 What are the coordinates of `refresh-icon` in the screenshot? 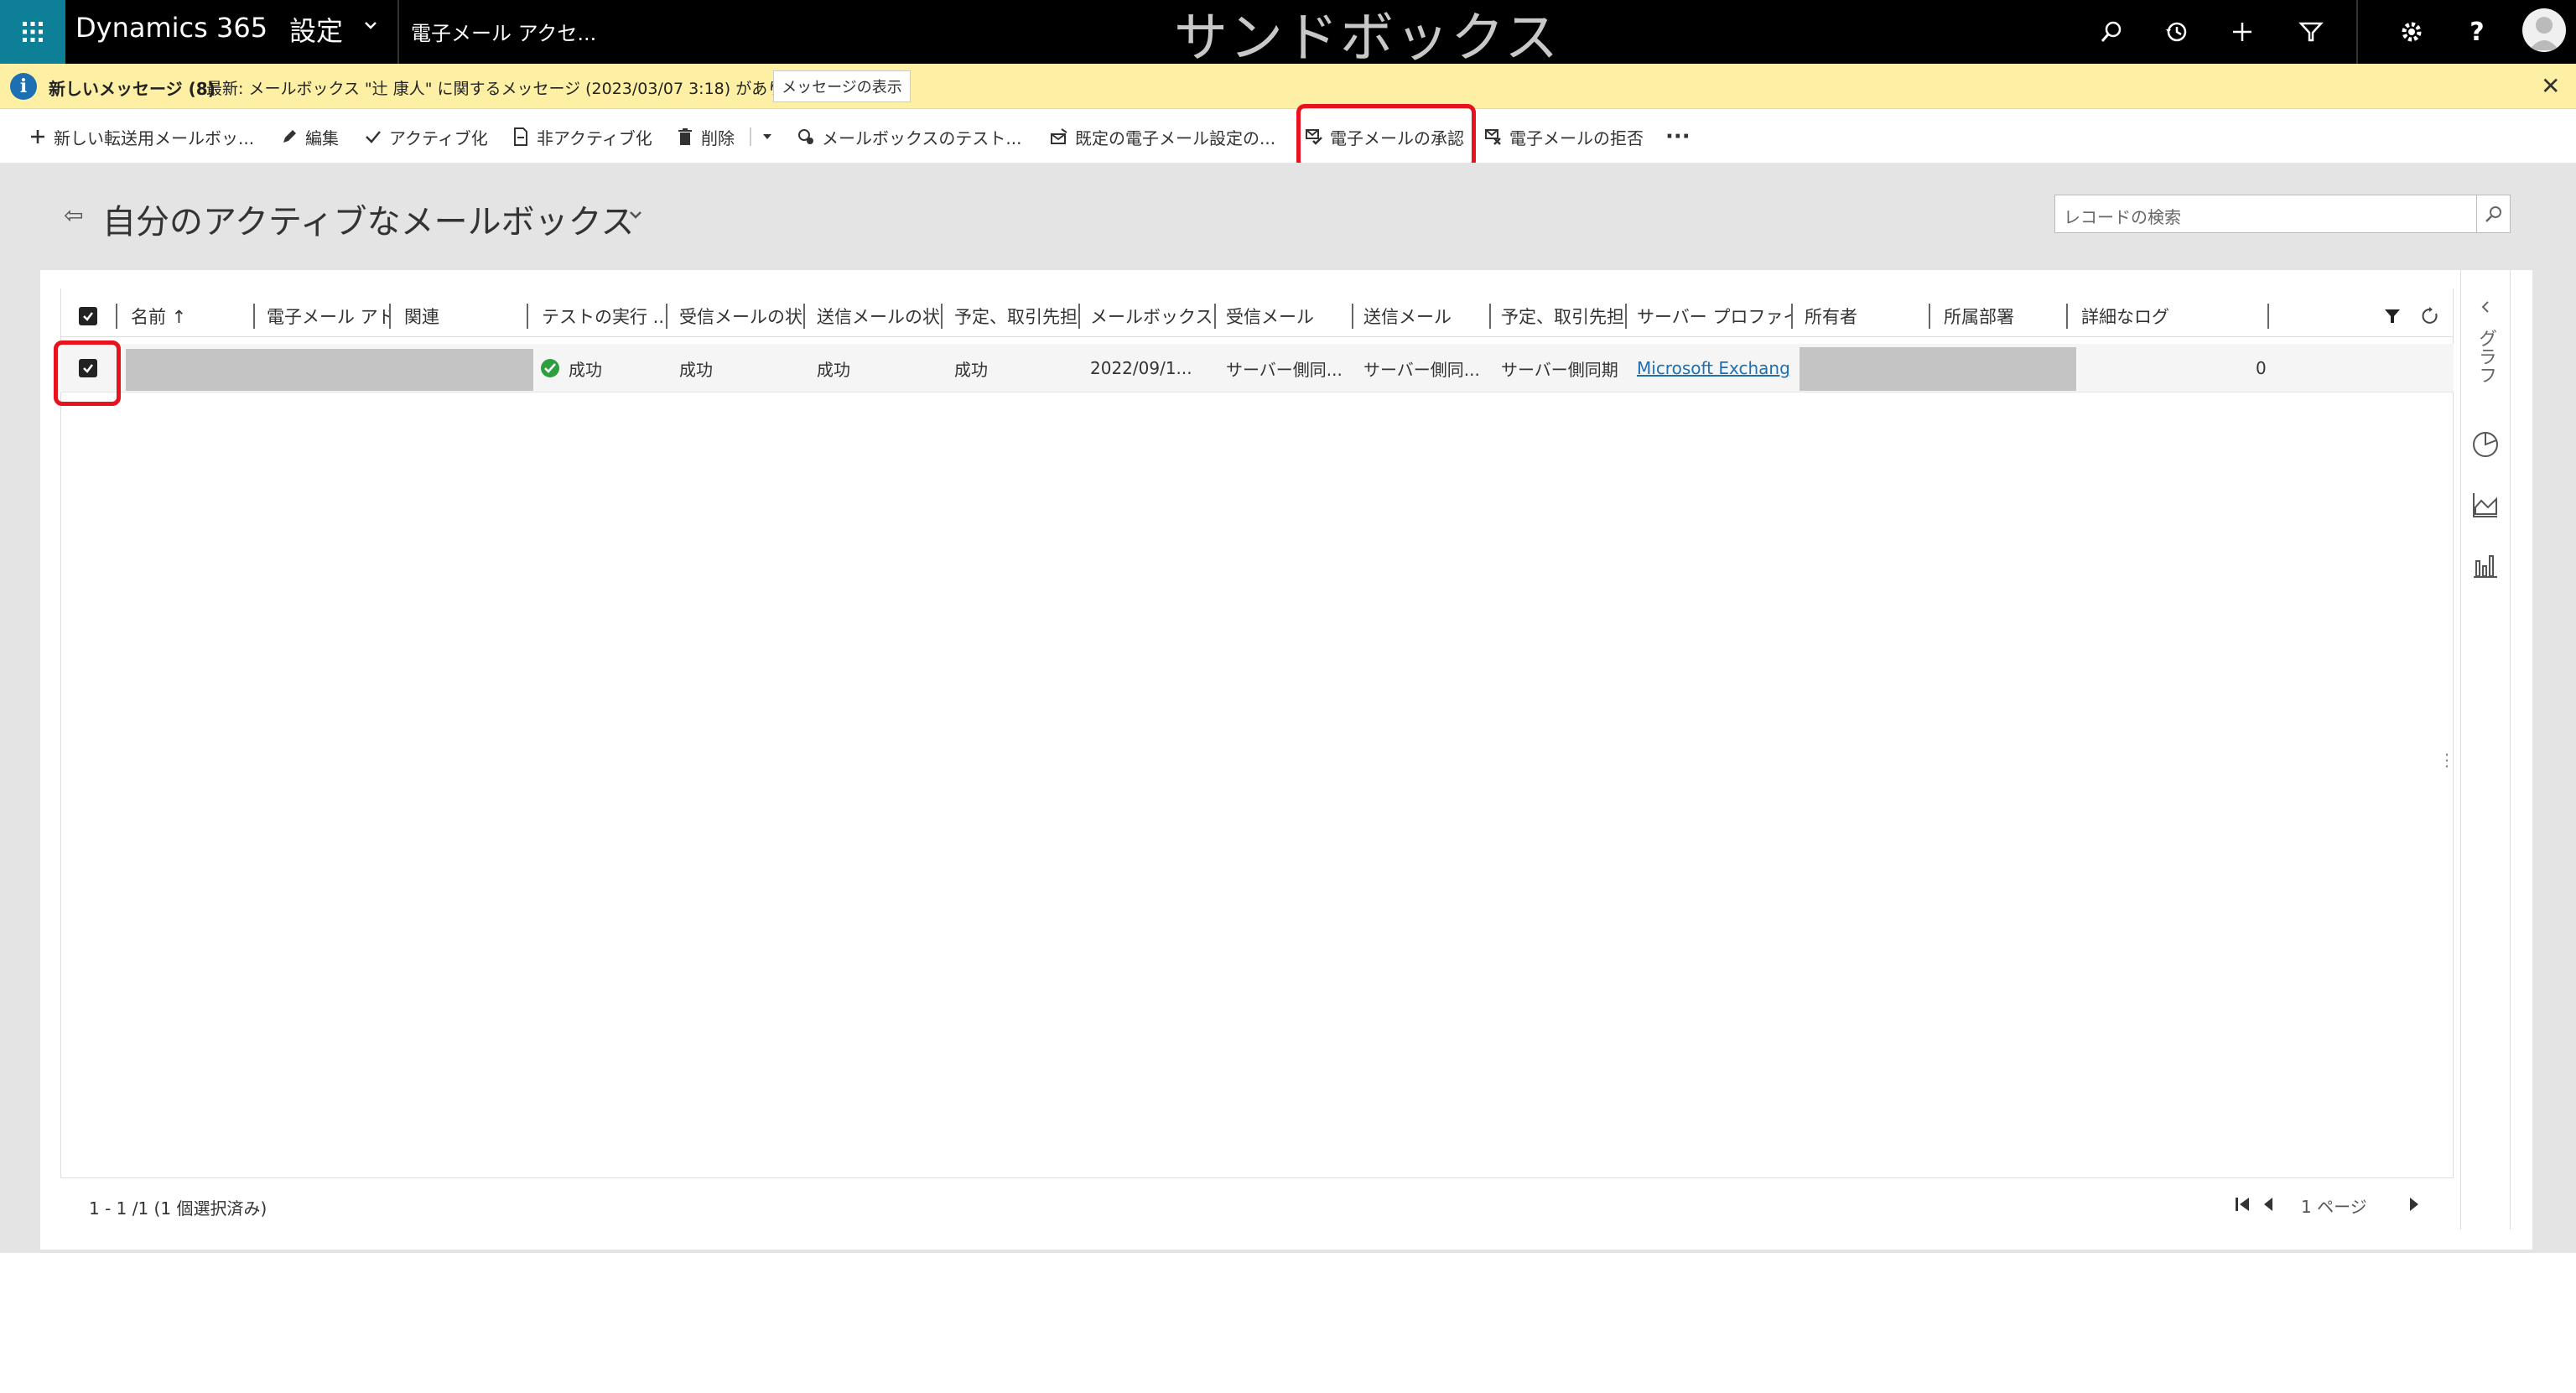 It's located at (2430, 316).